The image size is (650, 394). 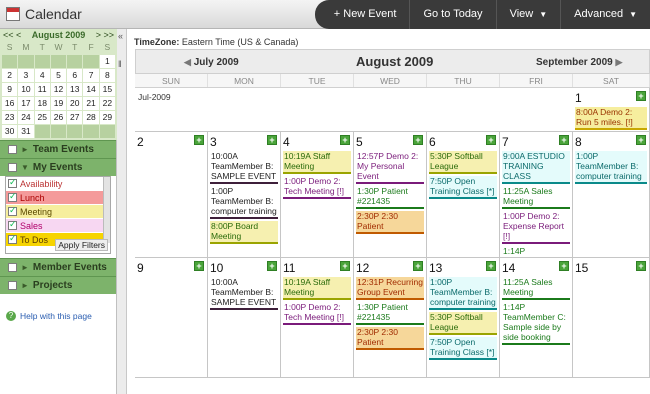 I want to click on collapse-panel-bar: « ‖, so click(x=122, y=211).